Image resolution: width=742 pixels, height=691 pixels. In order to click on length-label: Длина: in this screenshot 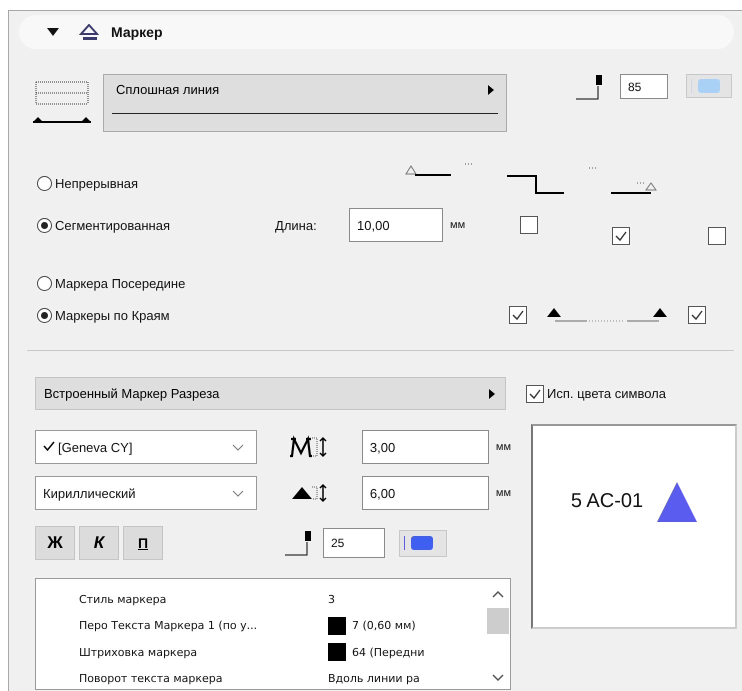, I will do `click(296, 225)`.